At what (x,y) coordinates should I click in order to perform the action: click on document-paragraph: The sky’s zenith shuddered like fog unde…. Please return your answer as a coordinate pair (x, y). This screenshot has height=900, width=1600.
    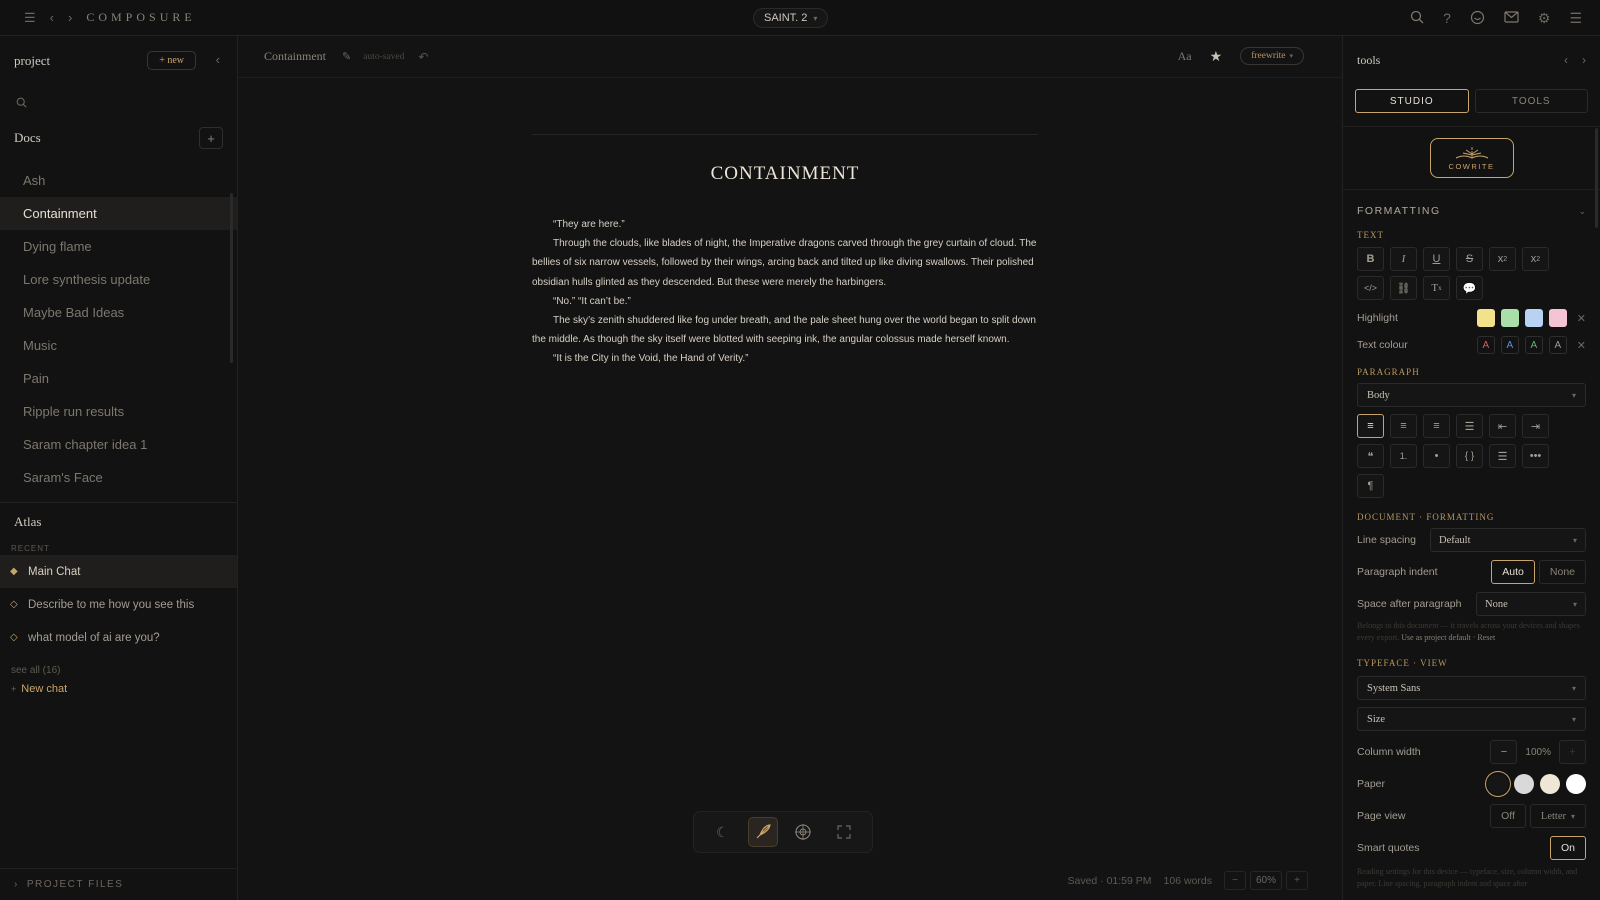
    Looking at the image, I should click on (785, 330).